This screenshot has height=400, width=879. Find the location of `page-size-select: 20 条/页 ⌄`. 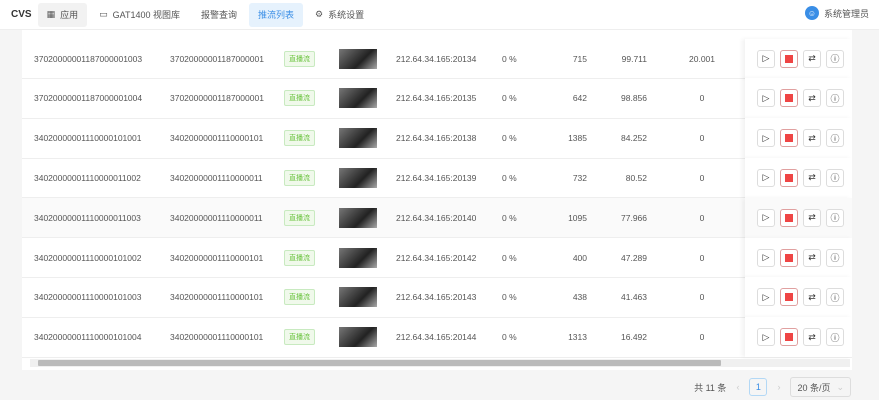

page-size-select: 20 条/页 ⌄ is located at coordinates (820, 387).